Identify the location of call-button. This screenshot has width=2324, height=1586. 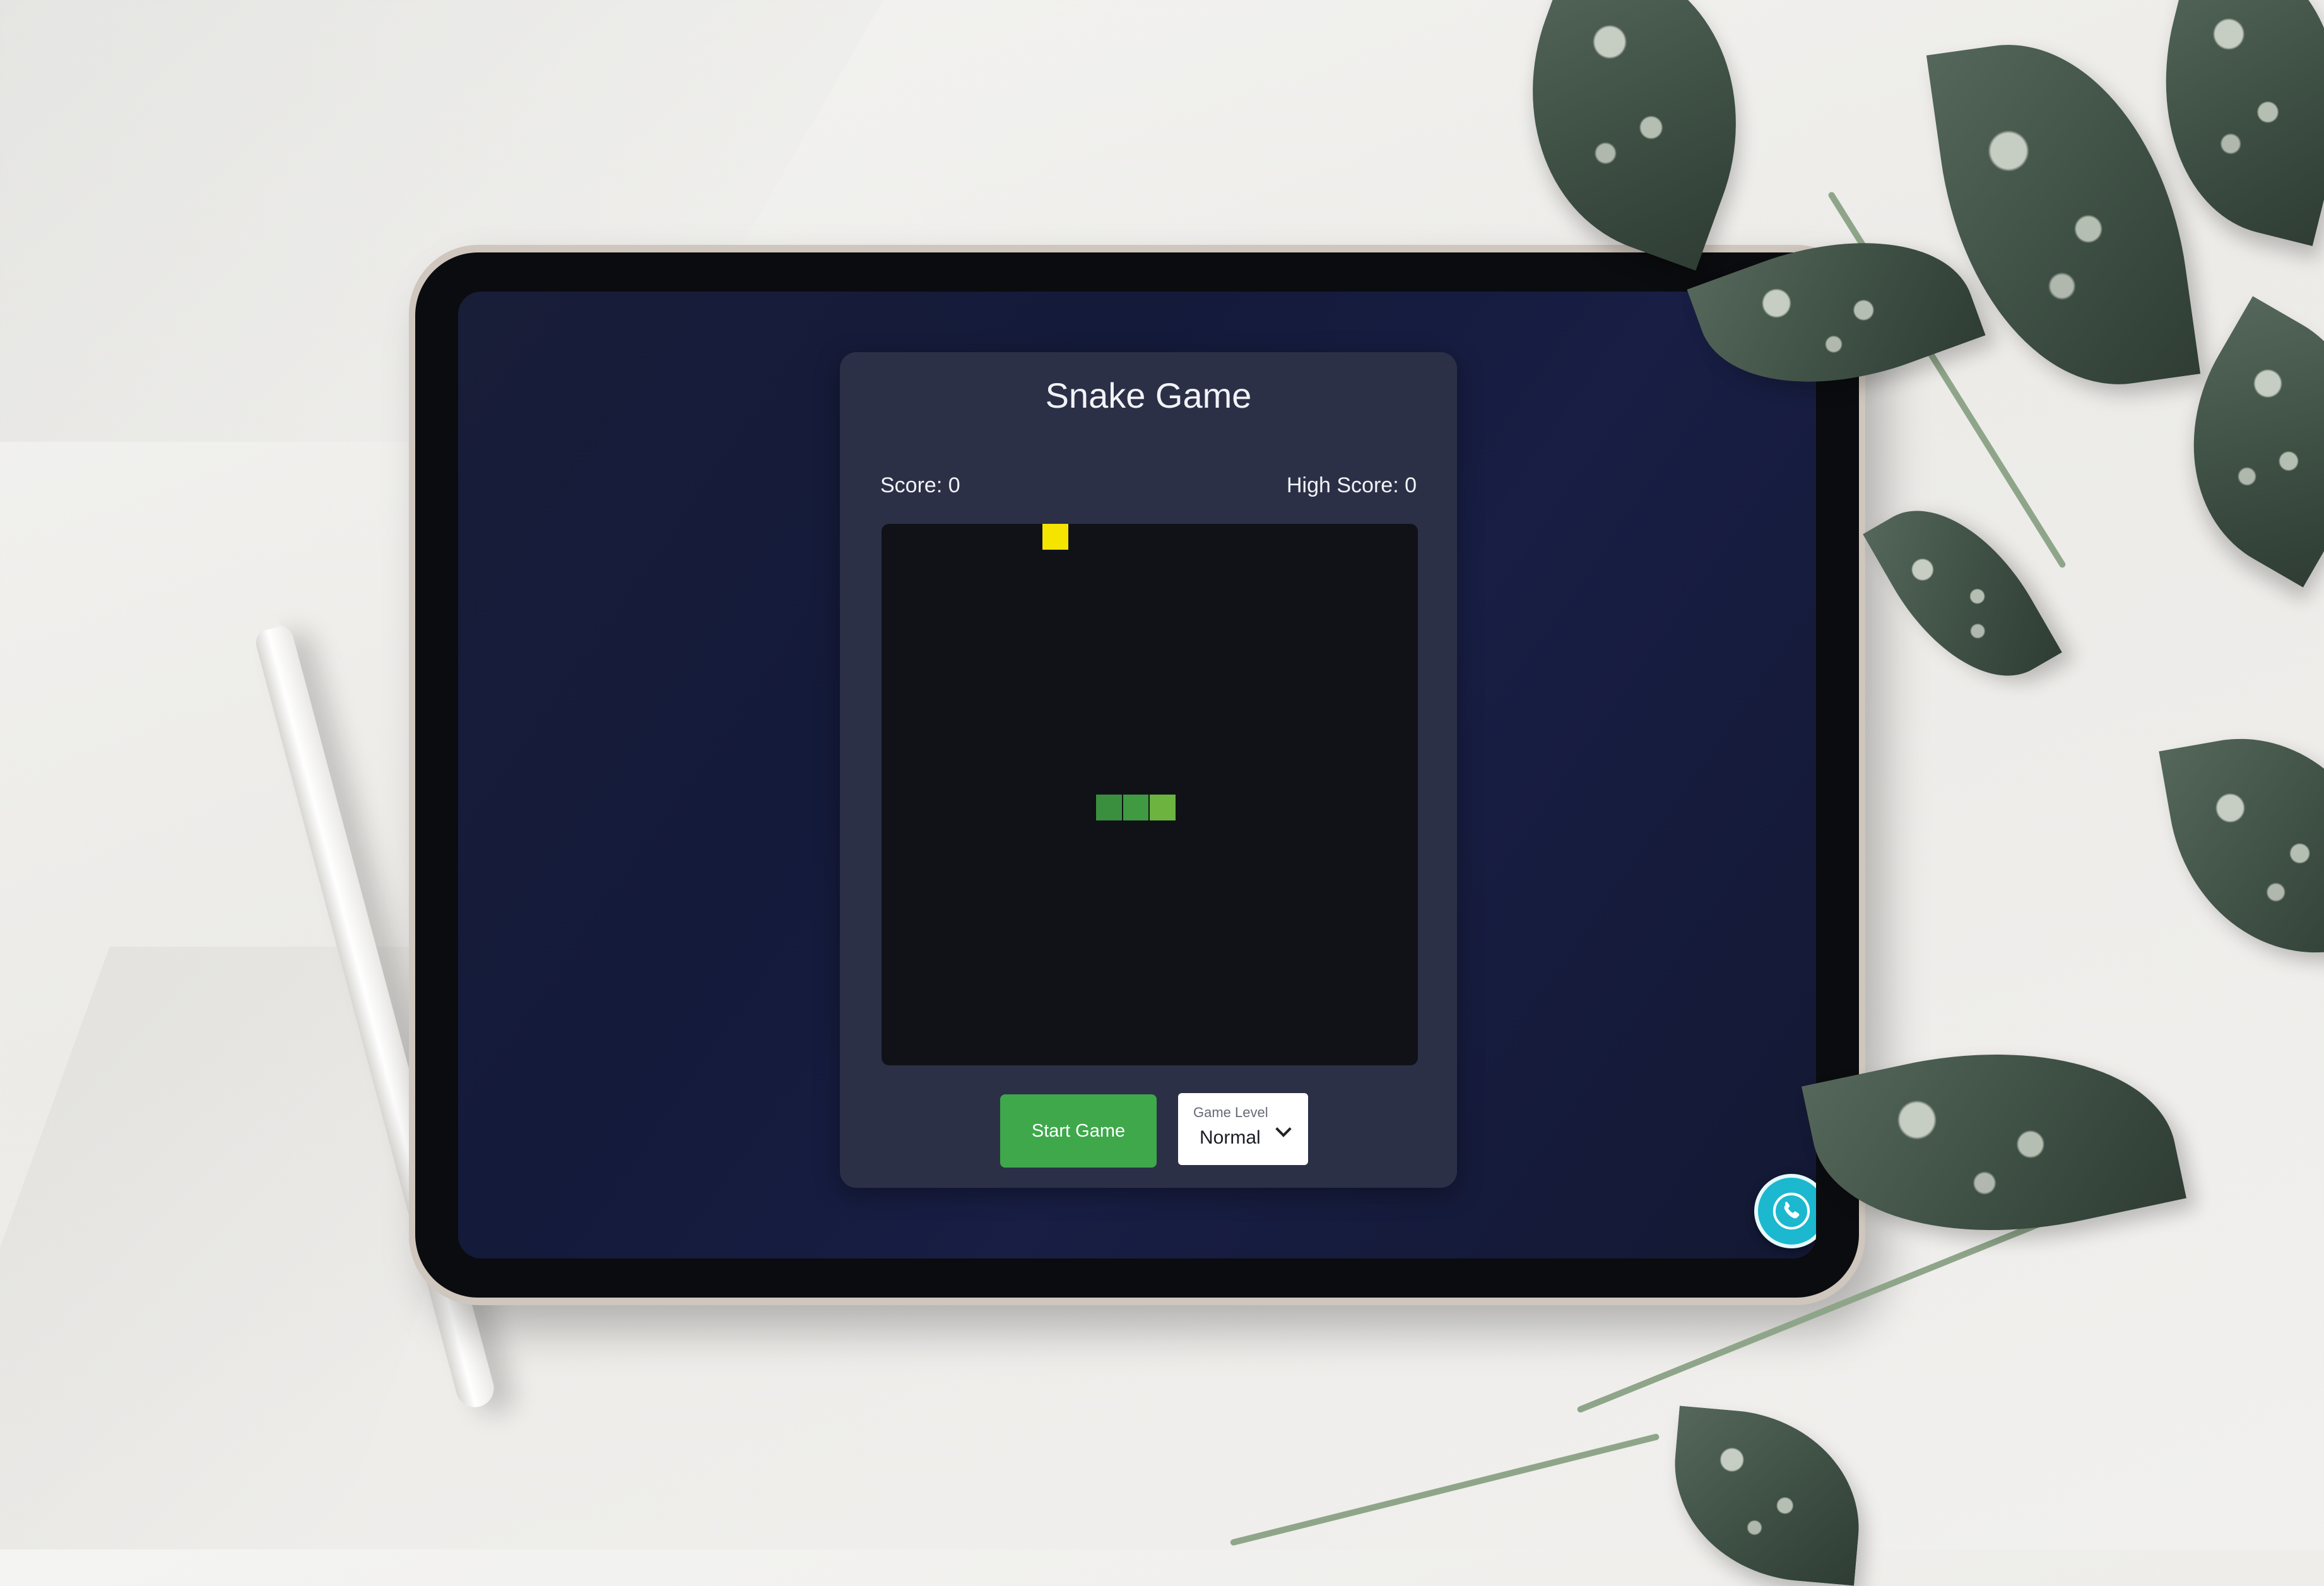
(1785, 1211).